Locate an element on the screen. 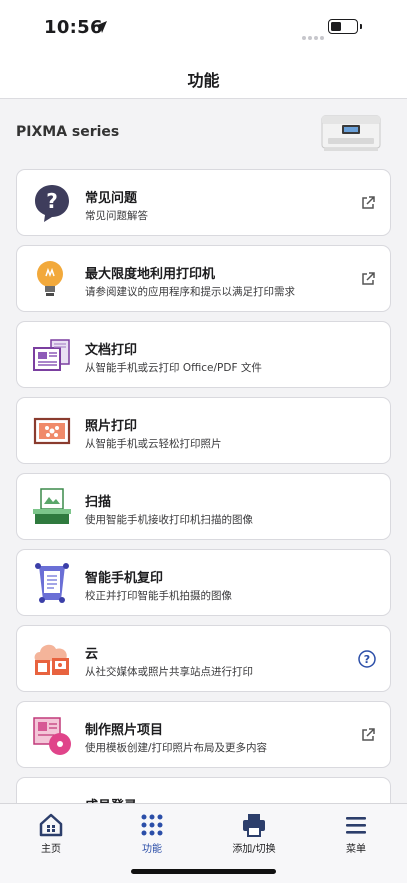 The width and height of the screenshot is (407, 883). card-subtitle: 从智能手机或云打印 Office/PDF 文件 is located at coordinates (173, 368).